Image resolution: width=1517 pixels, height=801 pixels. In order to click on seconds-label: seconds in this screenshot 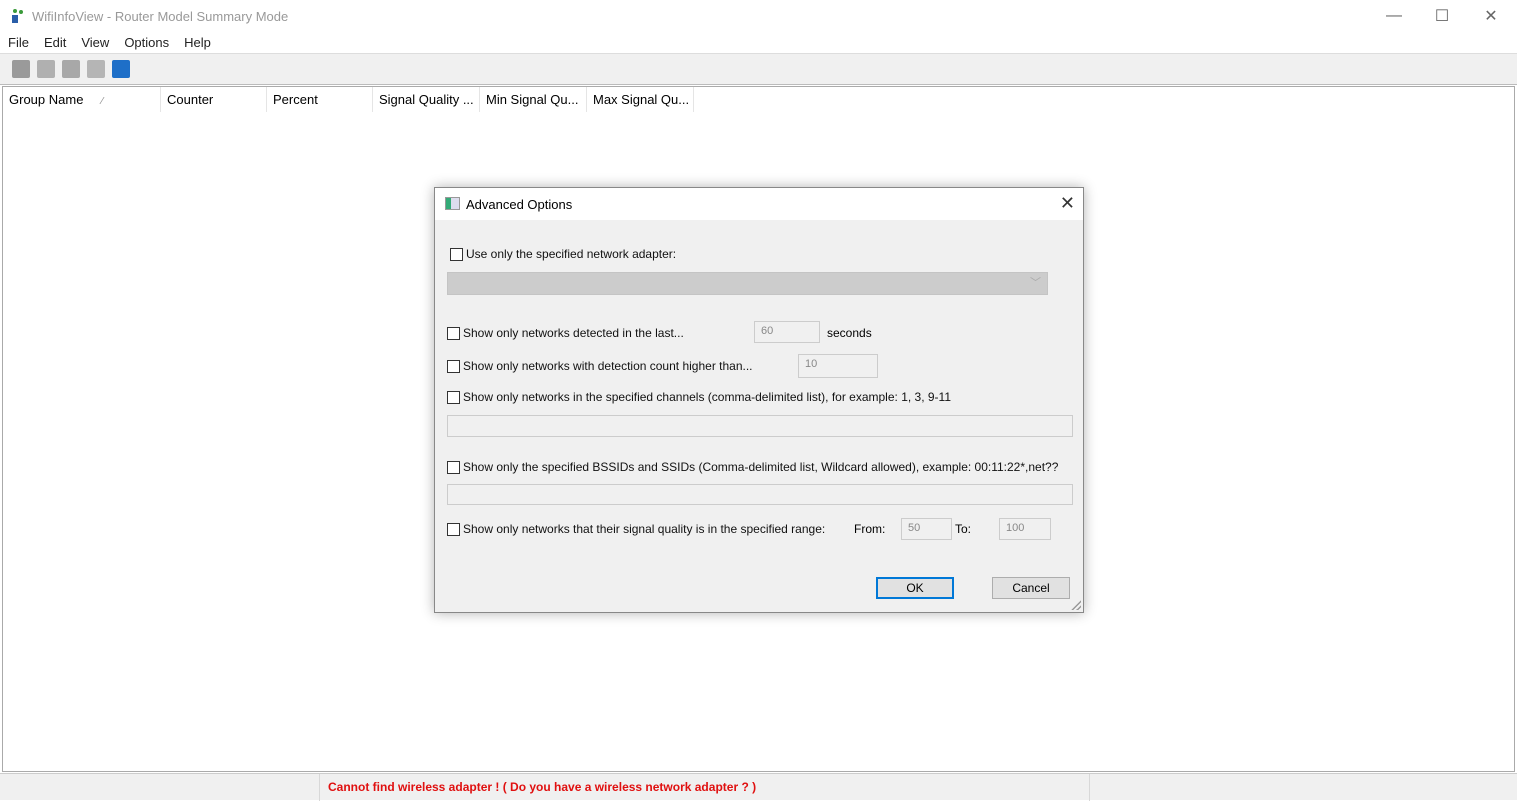, I will do `click(849, 333)`.